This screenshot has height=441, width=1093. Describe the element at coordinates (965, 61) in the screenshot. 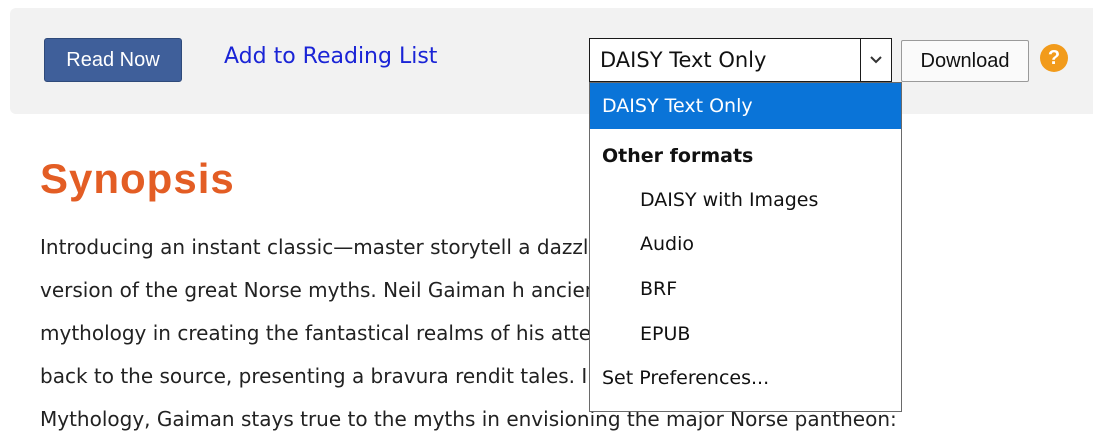

I see `download-button: Download` at that location.